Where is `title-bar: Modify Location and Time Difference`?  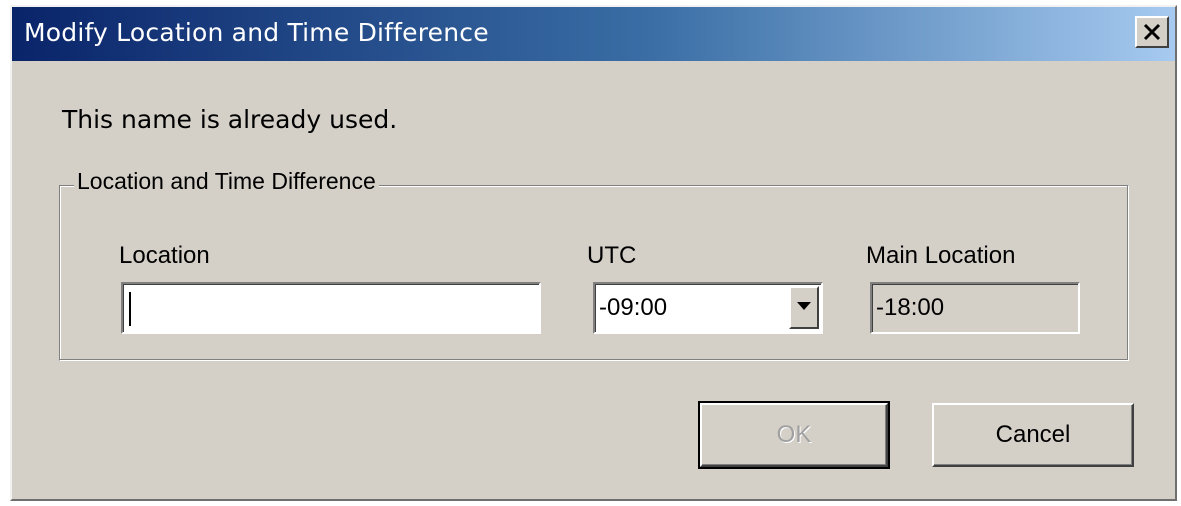 title-bar: Modify Location and Time Difference is located at coordinates (593, 34).